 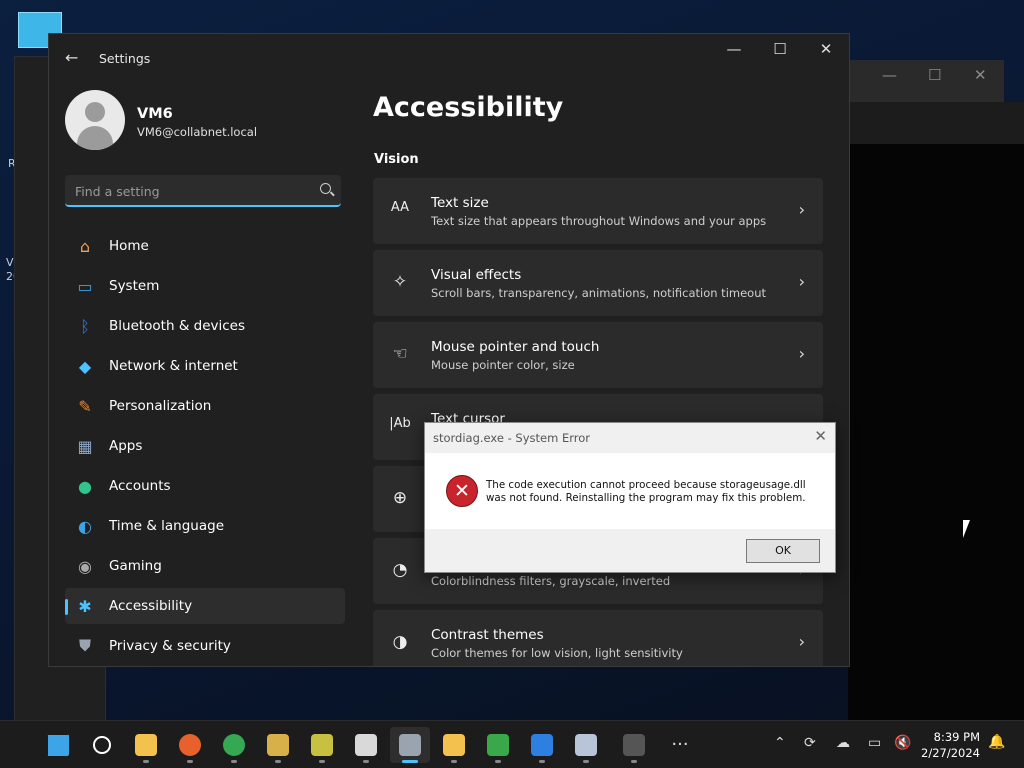 I want to click on taskbar-search-button, so click(x=102, y=745).